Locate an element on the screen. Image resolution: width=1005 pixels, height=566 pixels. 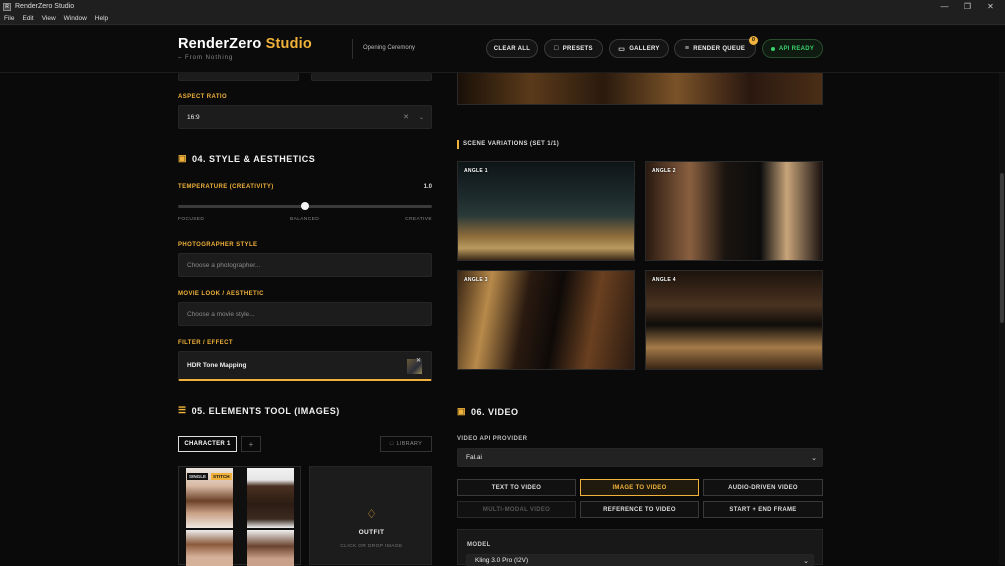
list-icon: ≡ is located at coordinates (687, 48).